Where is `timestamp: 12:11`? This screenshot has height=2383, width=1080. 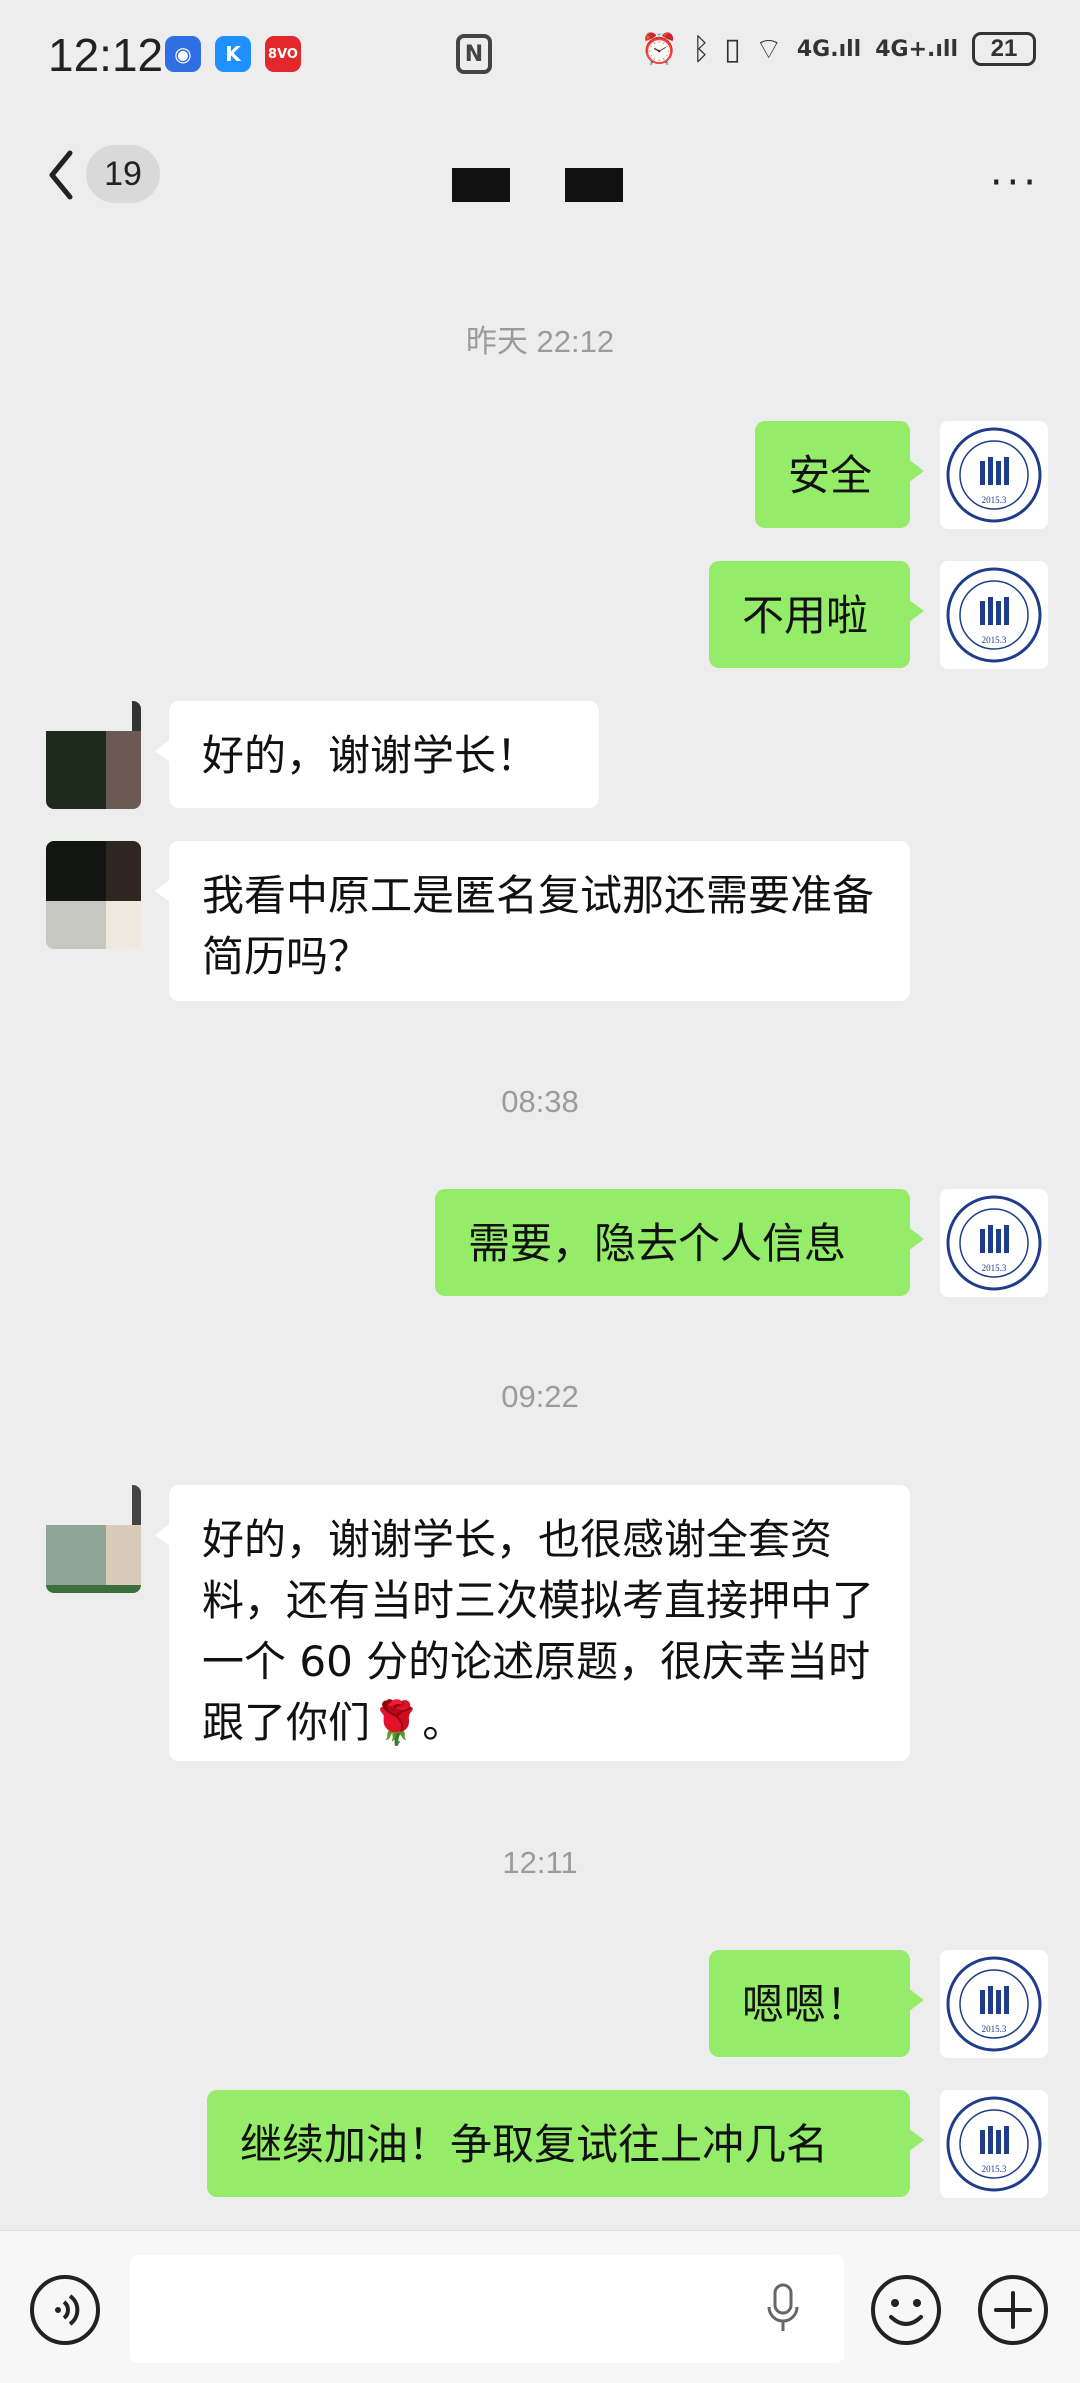 timestamp: 12:11 is located at coordinates (540, 1862).